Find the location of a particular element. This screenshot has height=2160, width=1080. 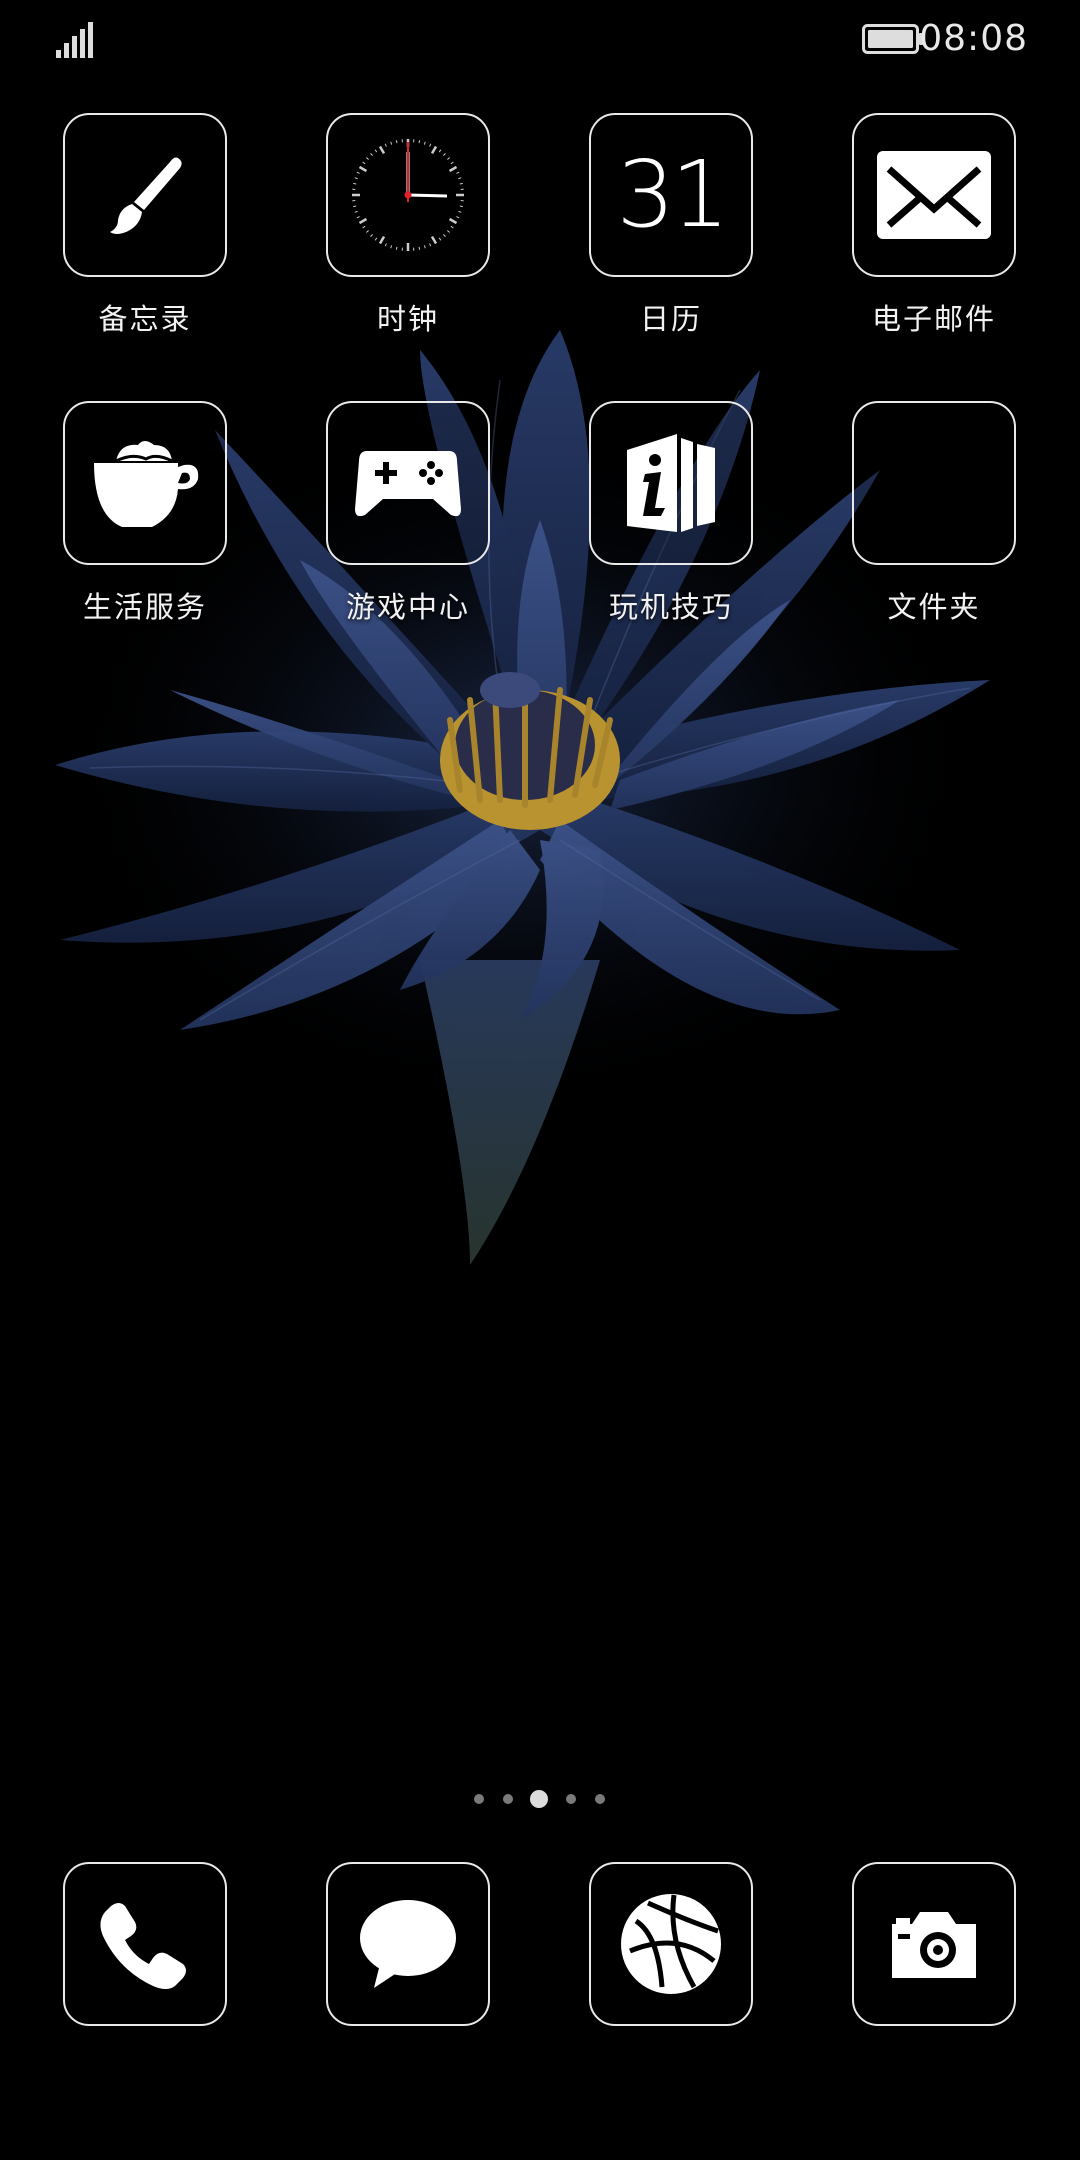

app-game-center: 游戏中心 is located at coordinates (408, 514).